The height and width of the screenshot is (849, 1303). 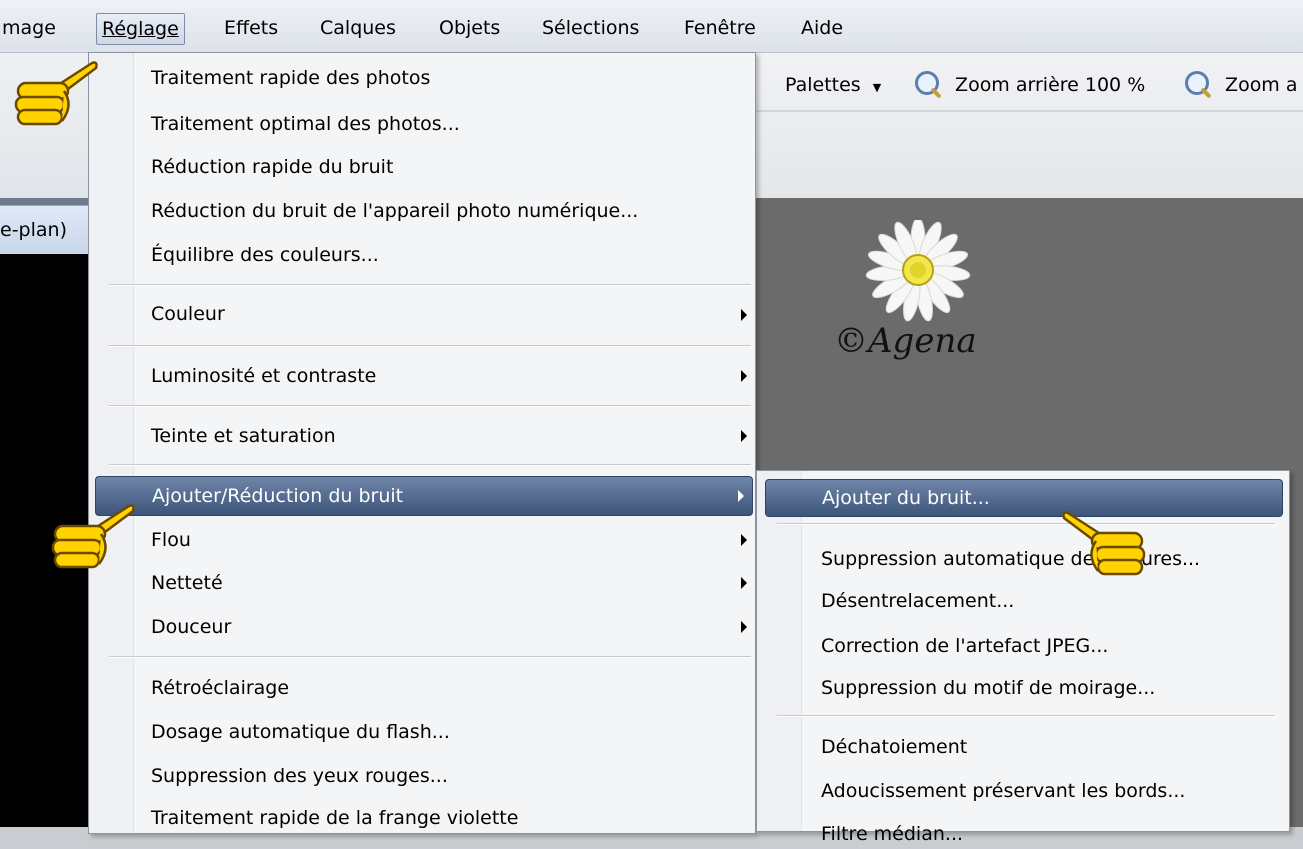 I want to click on zoom-out-label: Zoom arrière 100 %, so click(x=1050, y=85).